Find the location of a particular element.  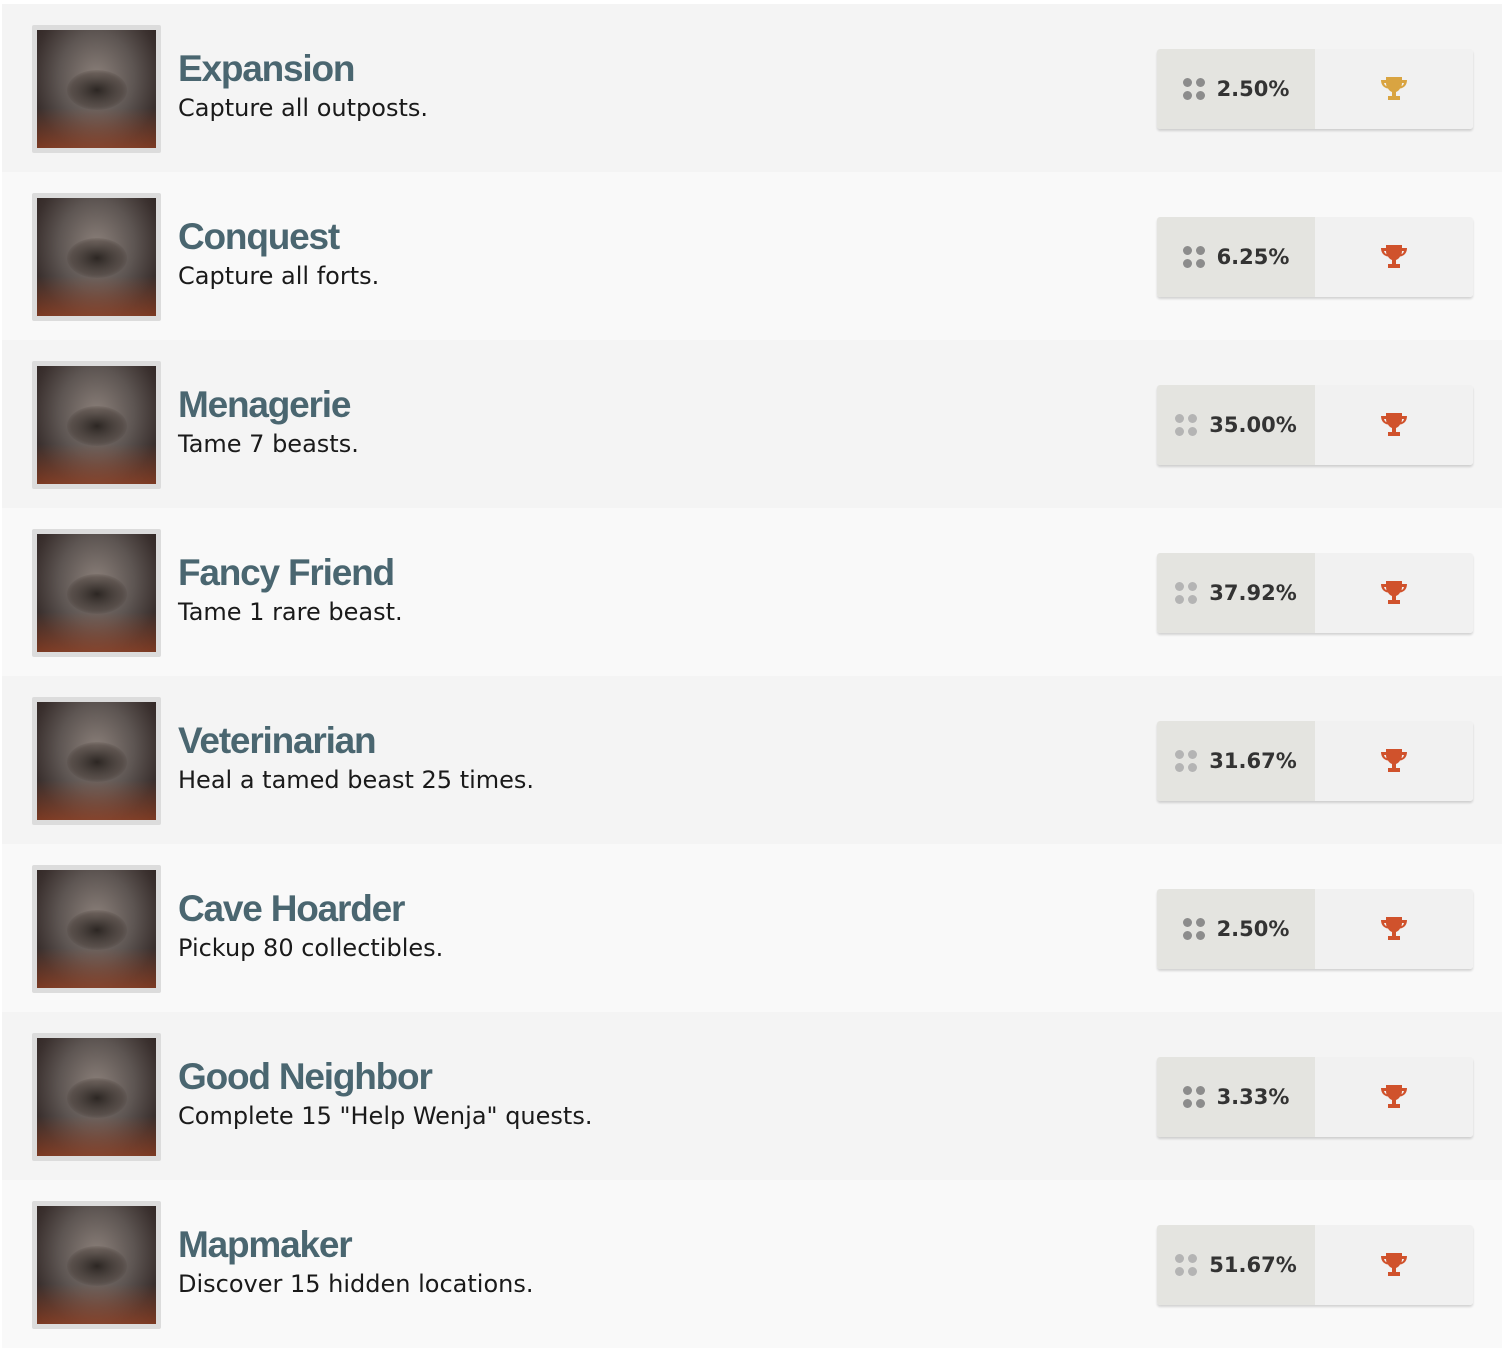

achievement-description: Heal a tamed beast 25 times. is located at coordinates (356, 780).